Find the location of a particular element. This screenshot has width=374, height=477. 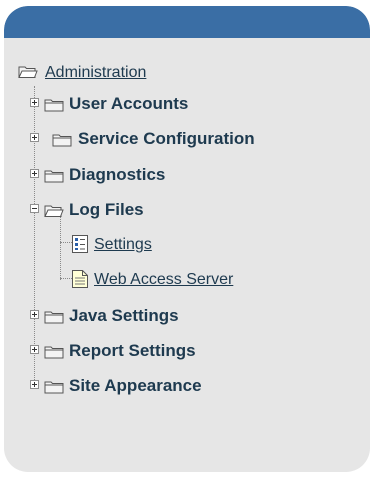

tree-subitem-web-access-server: Web Access Server is located at coordinates (202, 280).